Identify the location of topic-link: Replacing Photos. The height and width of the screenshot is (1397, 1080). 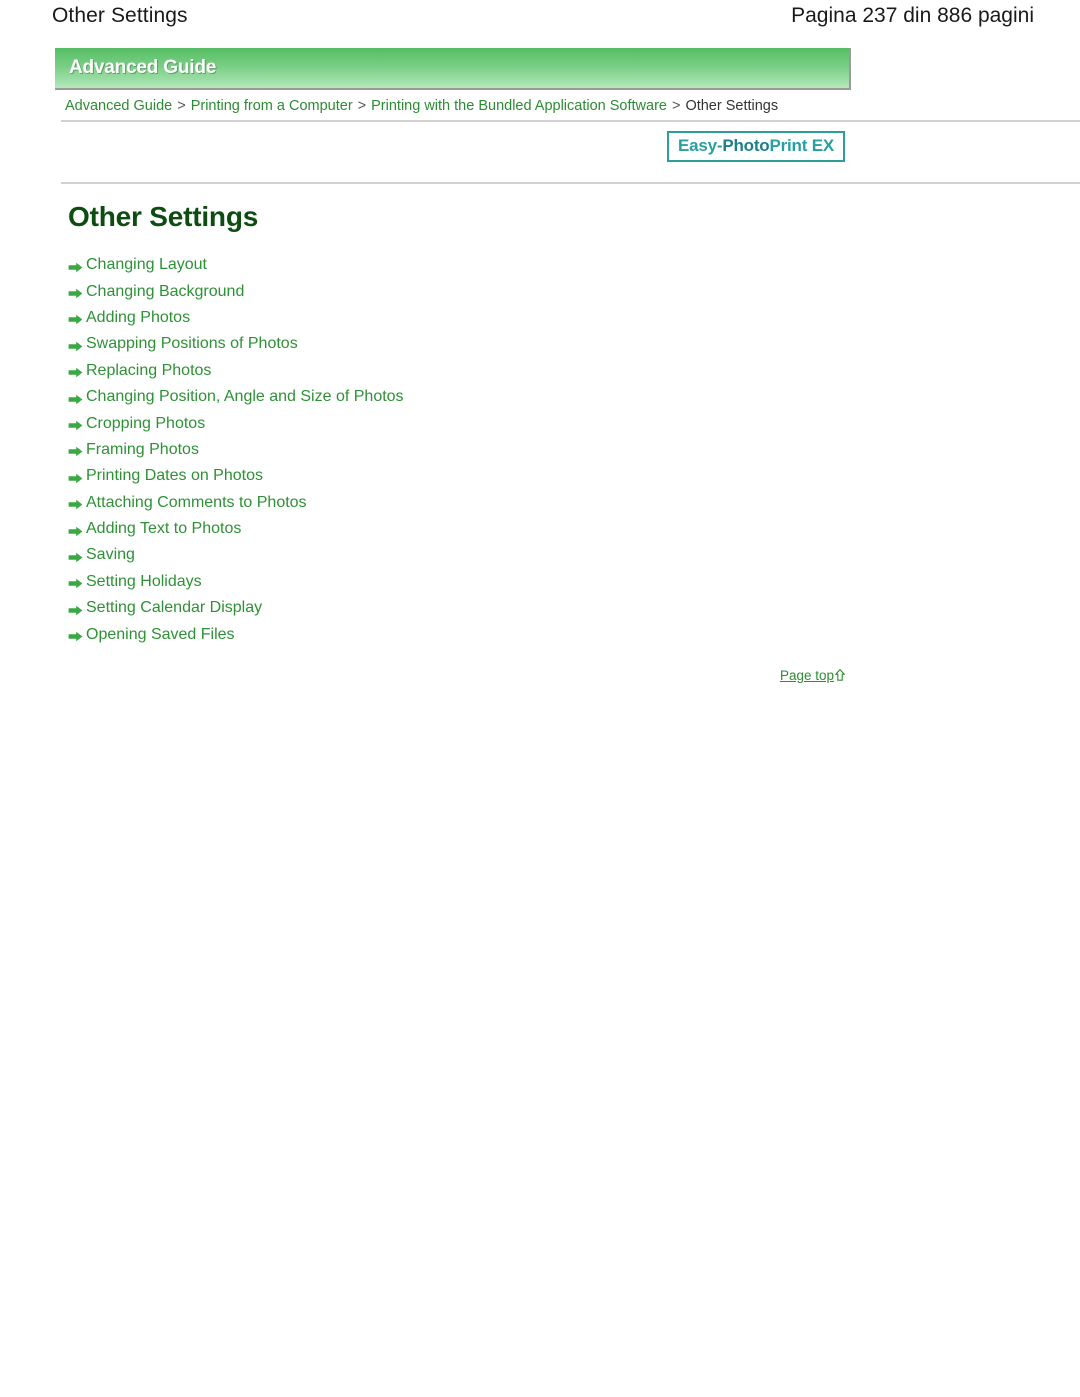
(148, 371).